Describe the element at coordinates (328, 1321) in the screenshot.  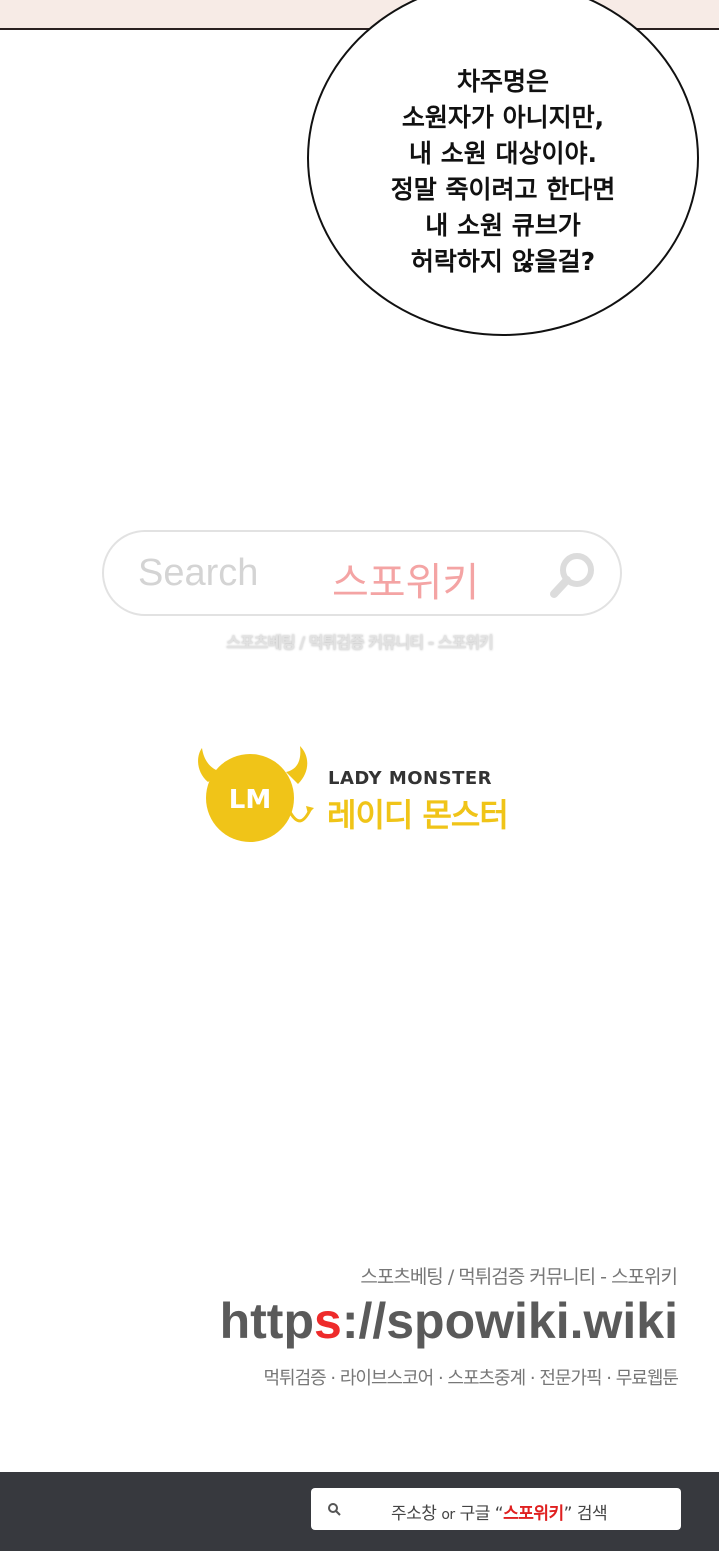
I see `url-highlight: s` at that location.